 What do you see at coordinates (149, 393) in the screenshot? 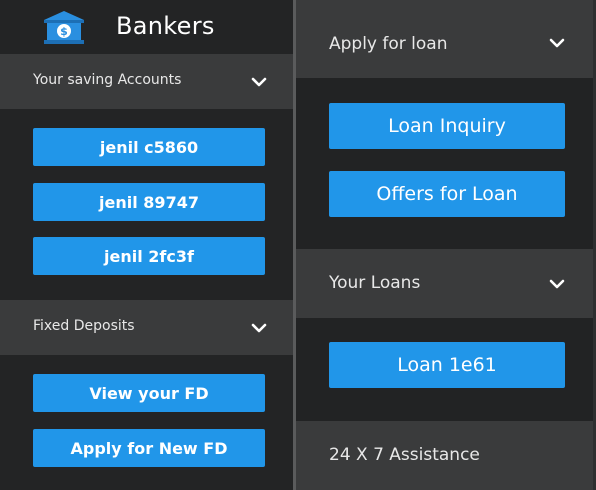
I see `view-fd-button: View your FD` at bounding box center [149, 393].